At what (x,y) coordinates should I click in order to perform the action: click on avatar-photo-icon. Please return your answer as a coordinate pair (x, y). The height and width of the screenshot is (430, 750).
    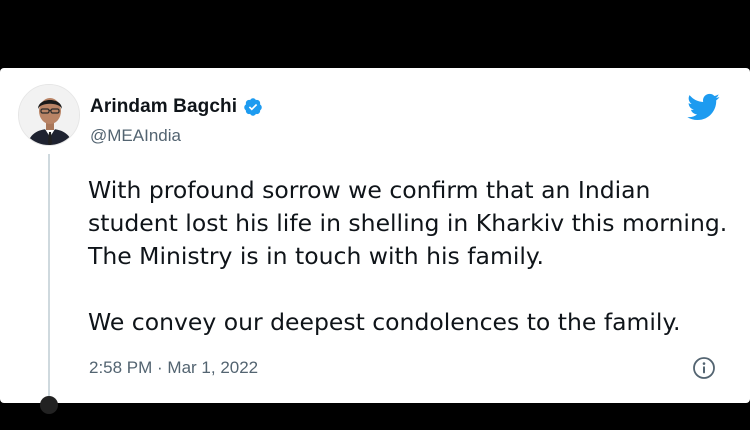
    Looking at the image, I should click on (49, 115).